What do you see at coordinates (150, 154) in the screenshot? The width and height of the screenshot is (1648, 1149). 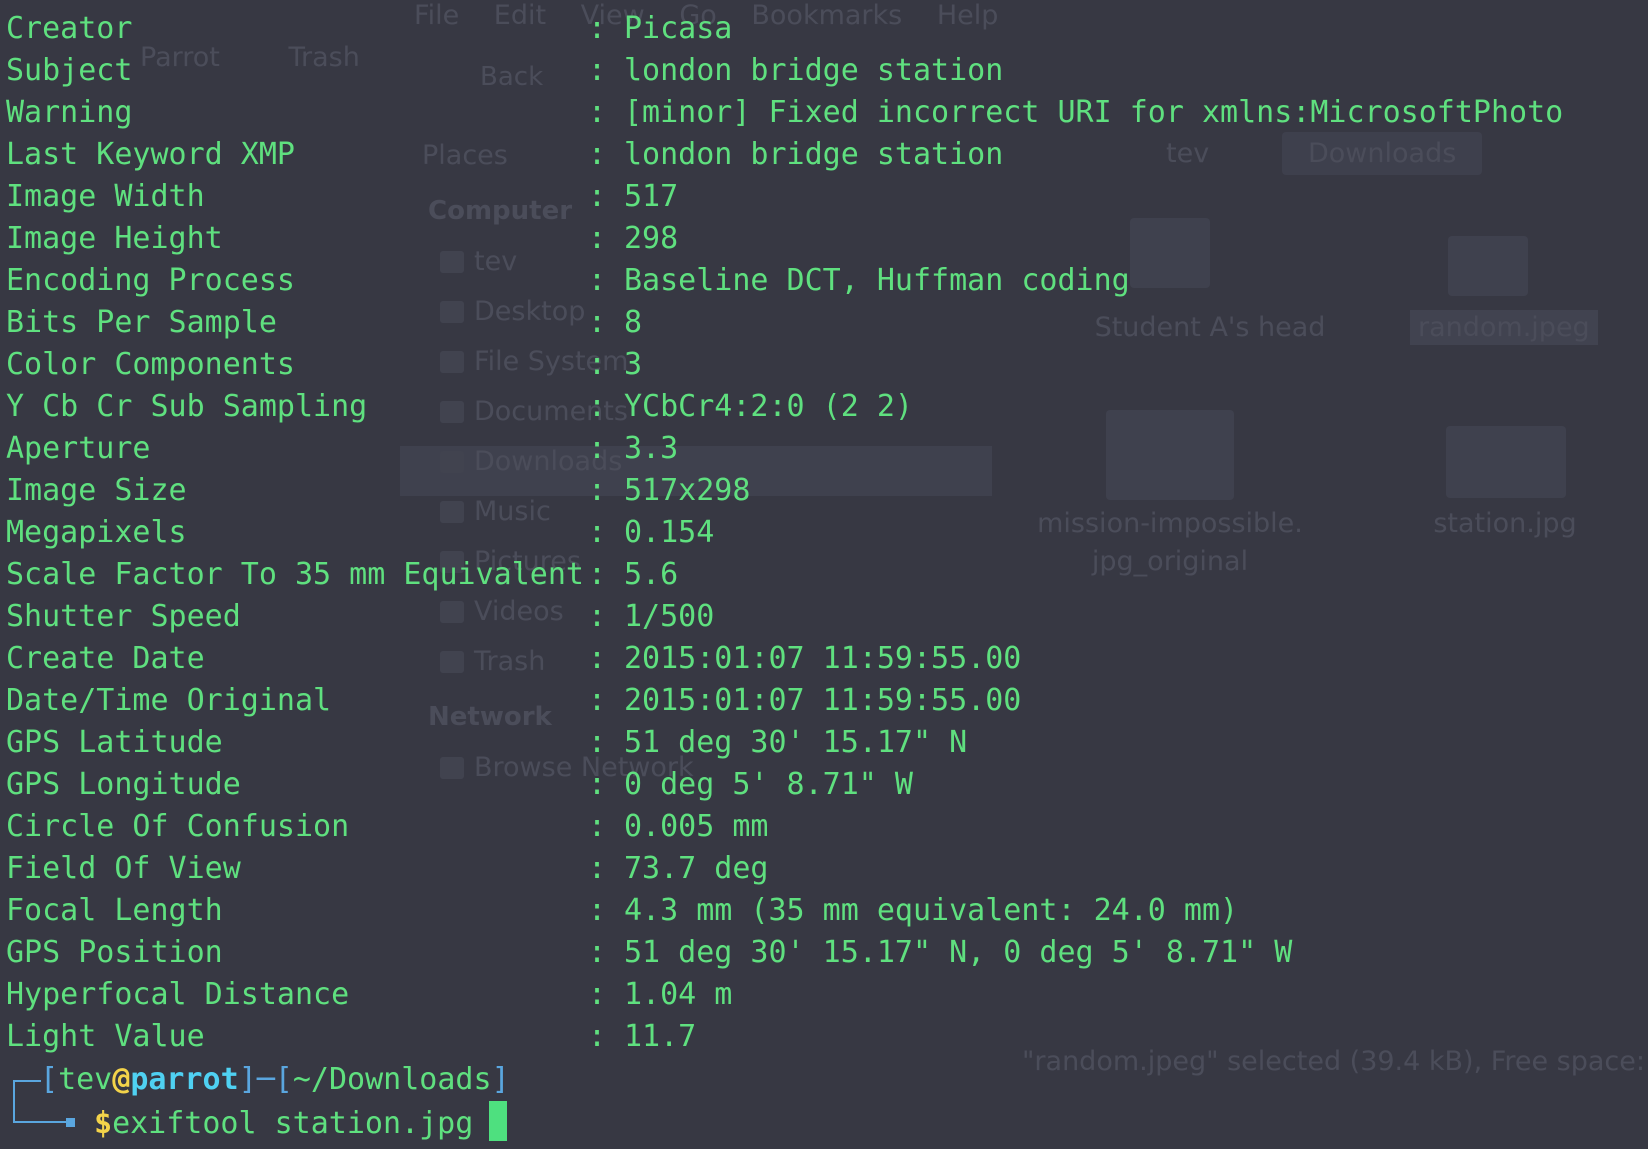 I see `exif-key: Last Keyword XMP` at bounding box center [150, 154].